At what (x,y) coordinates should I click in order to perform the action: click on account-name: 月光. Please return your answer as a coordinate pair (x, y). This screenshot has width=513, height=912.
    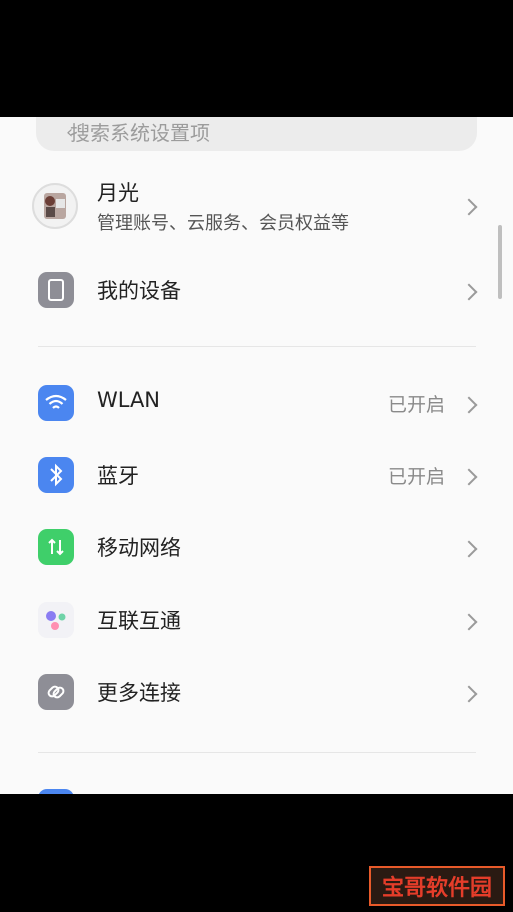
    Looking at the image, I should click on (118, 193).